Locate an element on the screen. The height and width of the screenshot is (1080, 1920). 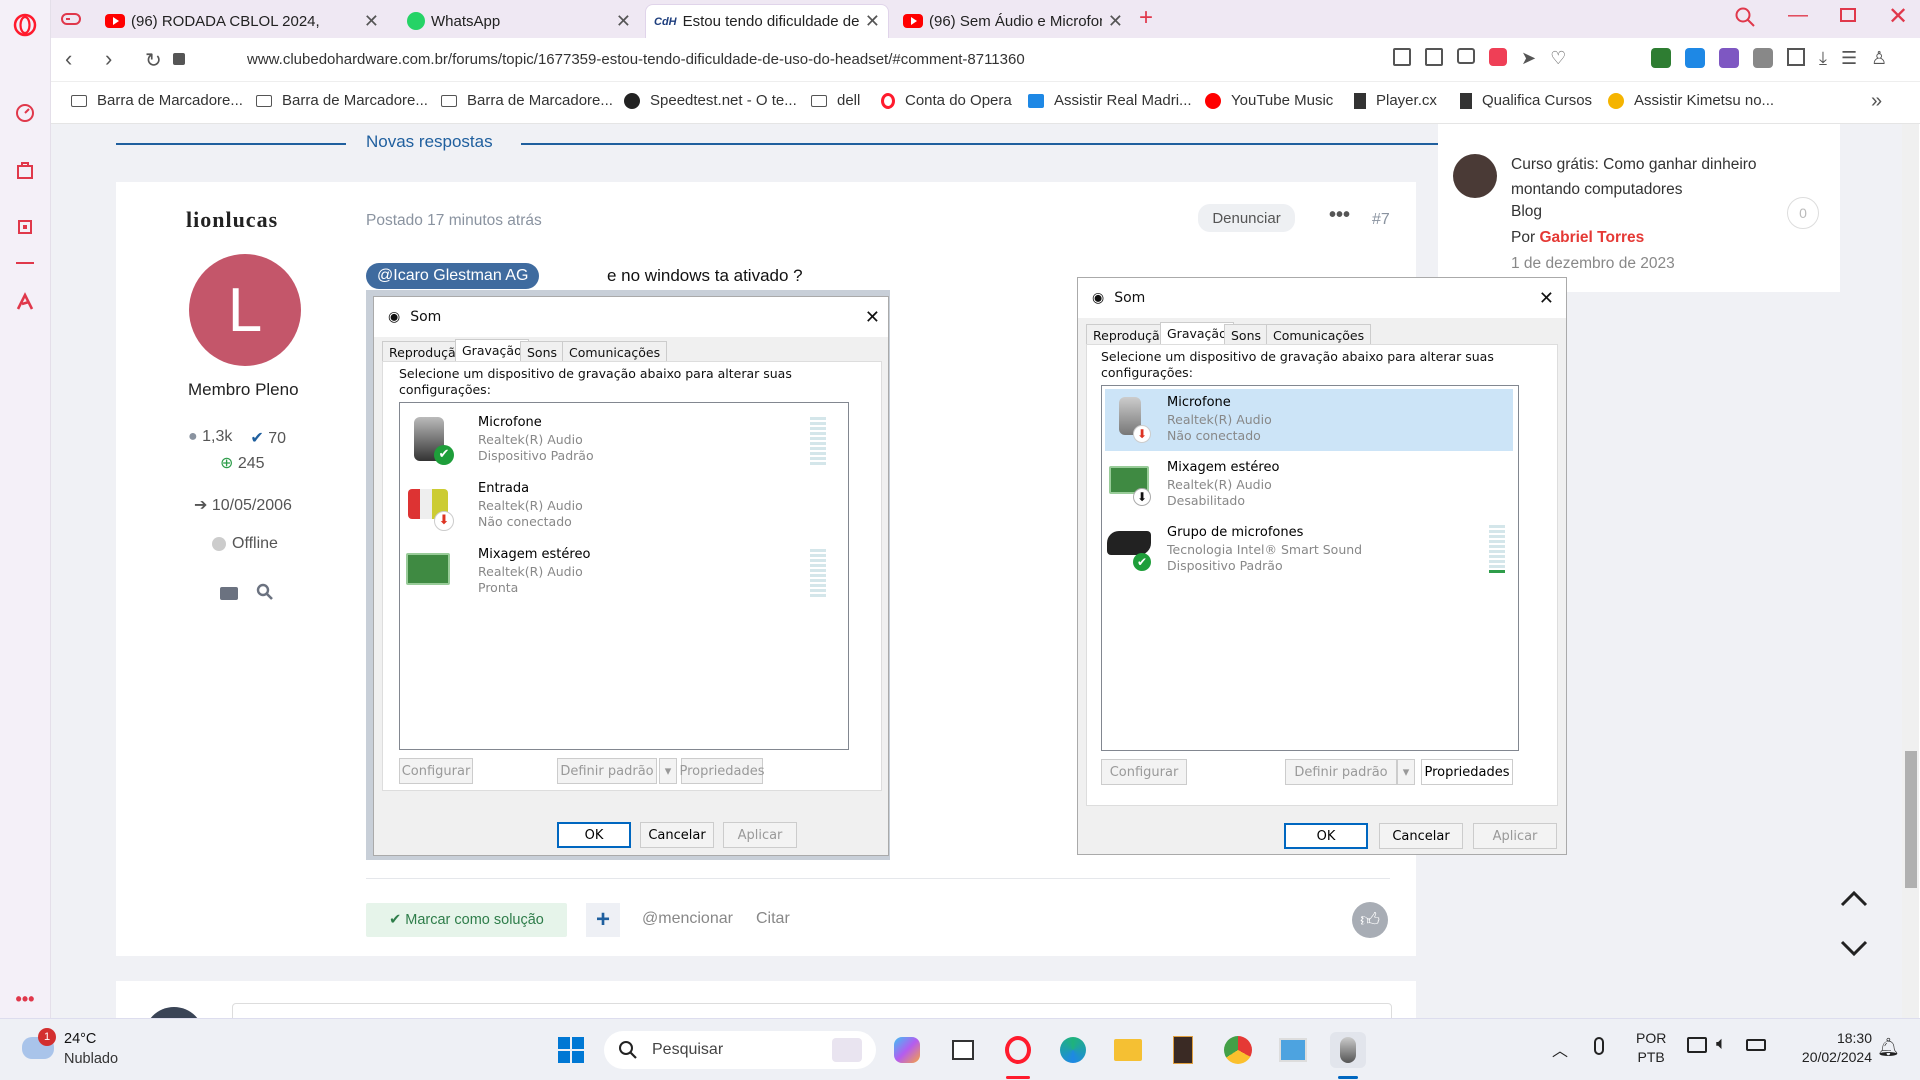
shopping-bag-icon is located at coordinates (25, 170).